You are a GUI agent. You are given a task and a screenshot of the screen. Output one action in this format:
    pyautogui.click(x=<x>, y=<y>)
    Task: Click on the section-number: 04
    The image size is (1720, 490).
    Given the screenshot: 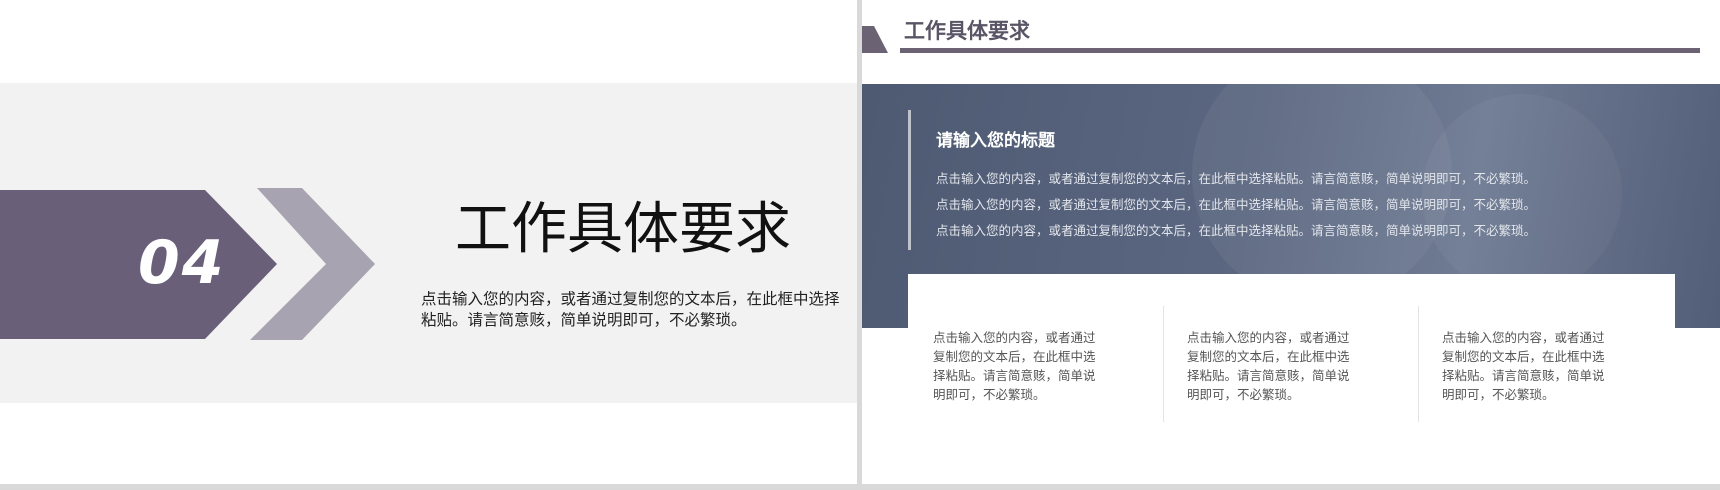 What is the action you would take?
    pyautogui.click(x=182, y=263)
    